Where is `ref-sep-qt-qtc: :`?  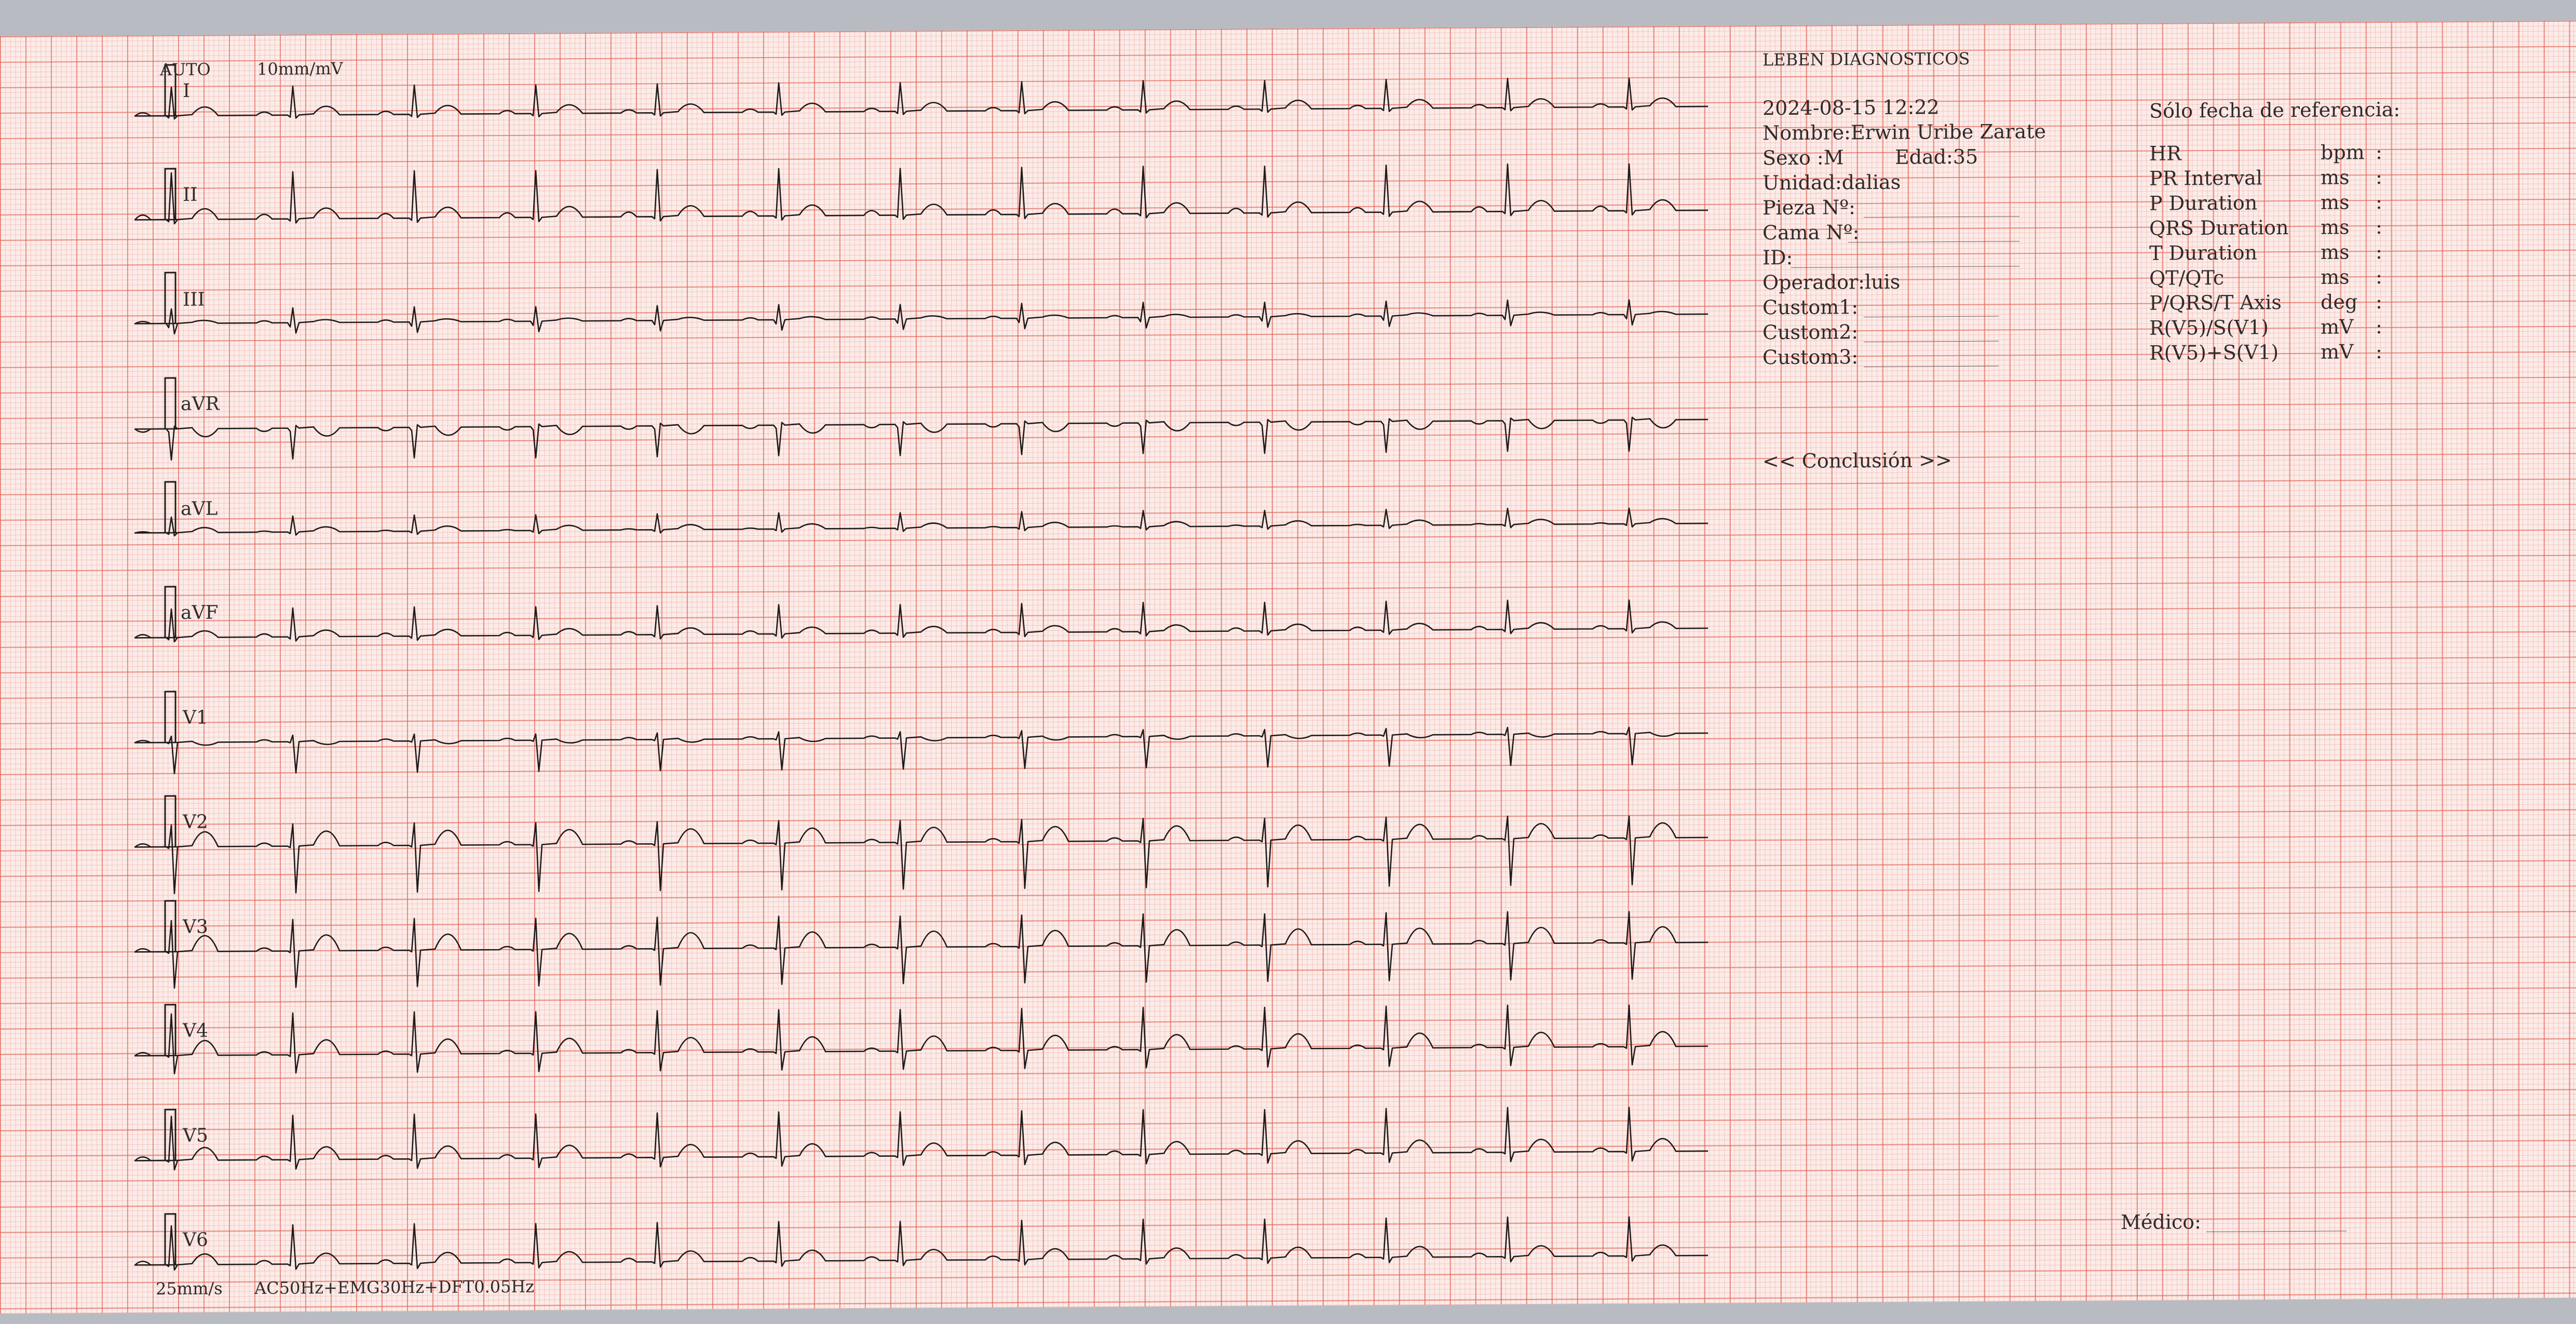 ref-sep-qt-qtc: : is located at coordinates (2379, 277).